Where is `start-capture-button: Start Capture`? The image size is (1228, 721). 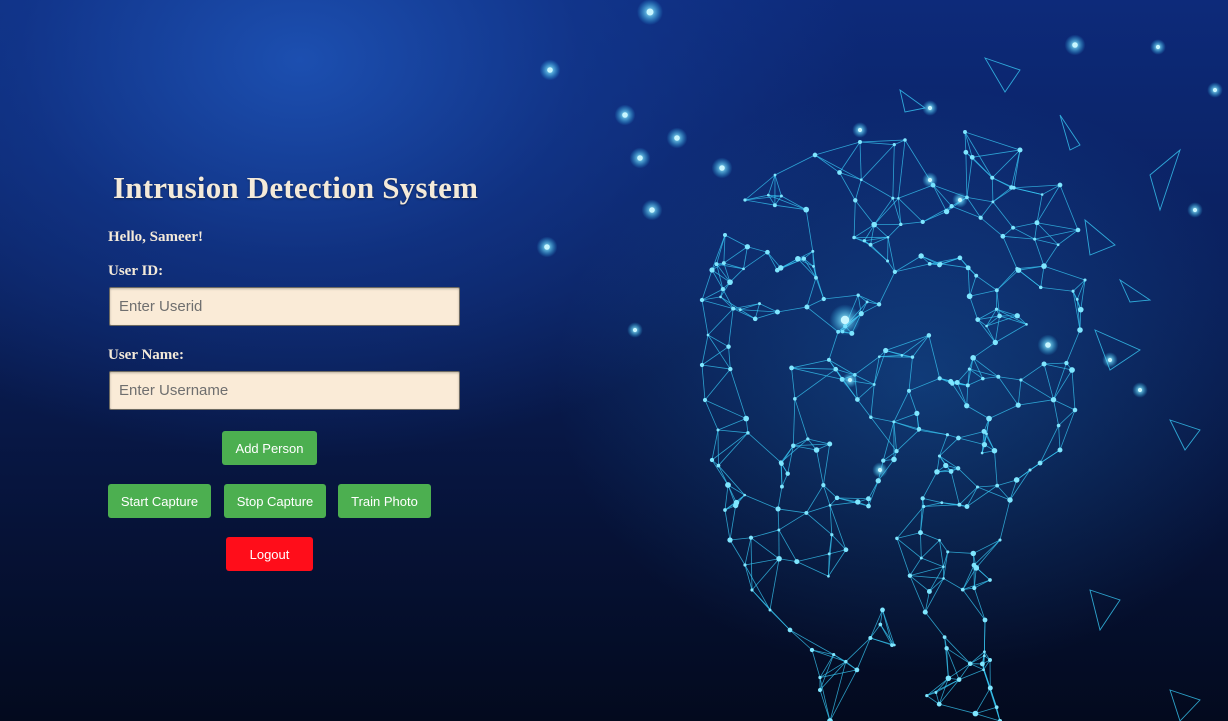 start-capture-button: Start Capture is located at coordinates (159, 501).